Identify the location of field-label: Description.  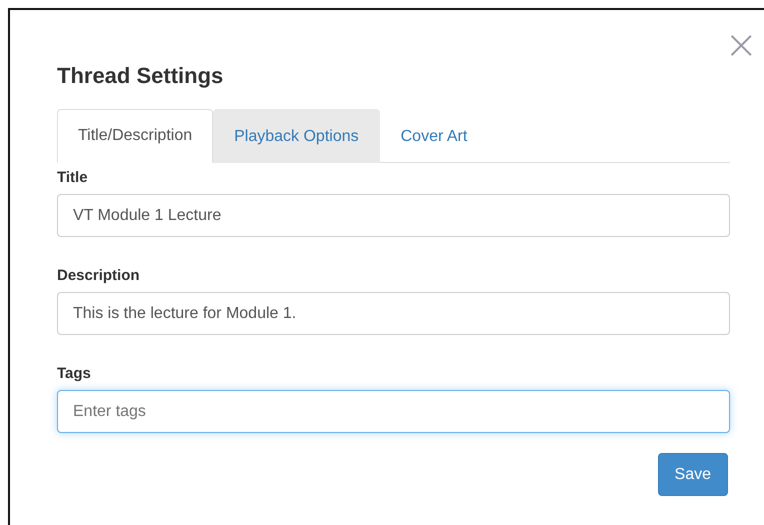
(99, 275).